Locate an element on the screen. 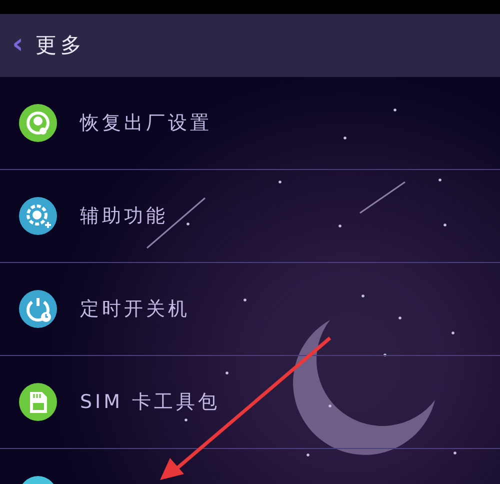 The width and height of the screenshot is (500, 484). page-title: 更多 is located at coordinates (61, 45).